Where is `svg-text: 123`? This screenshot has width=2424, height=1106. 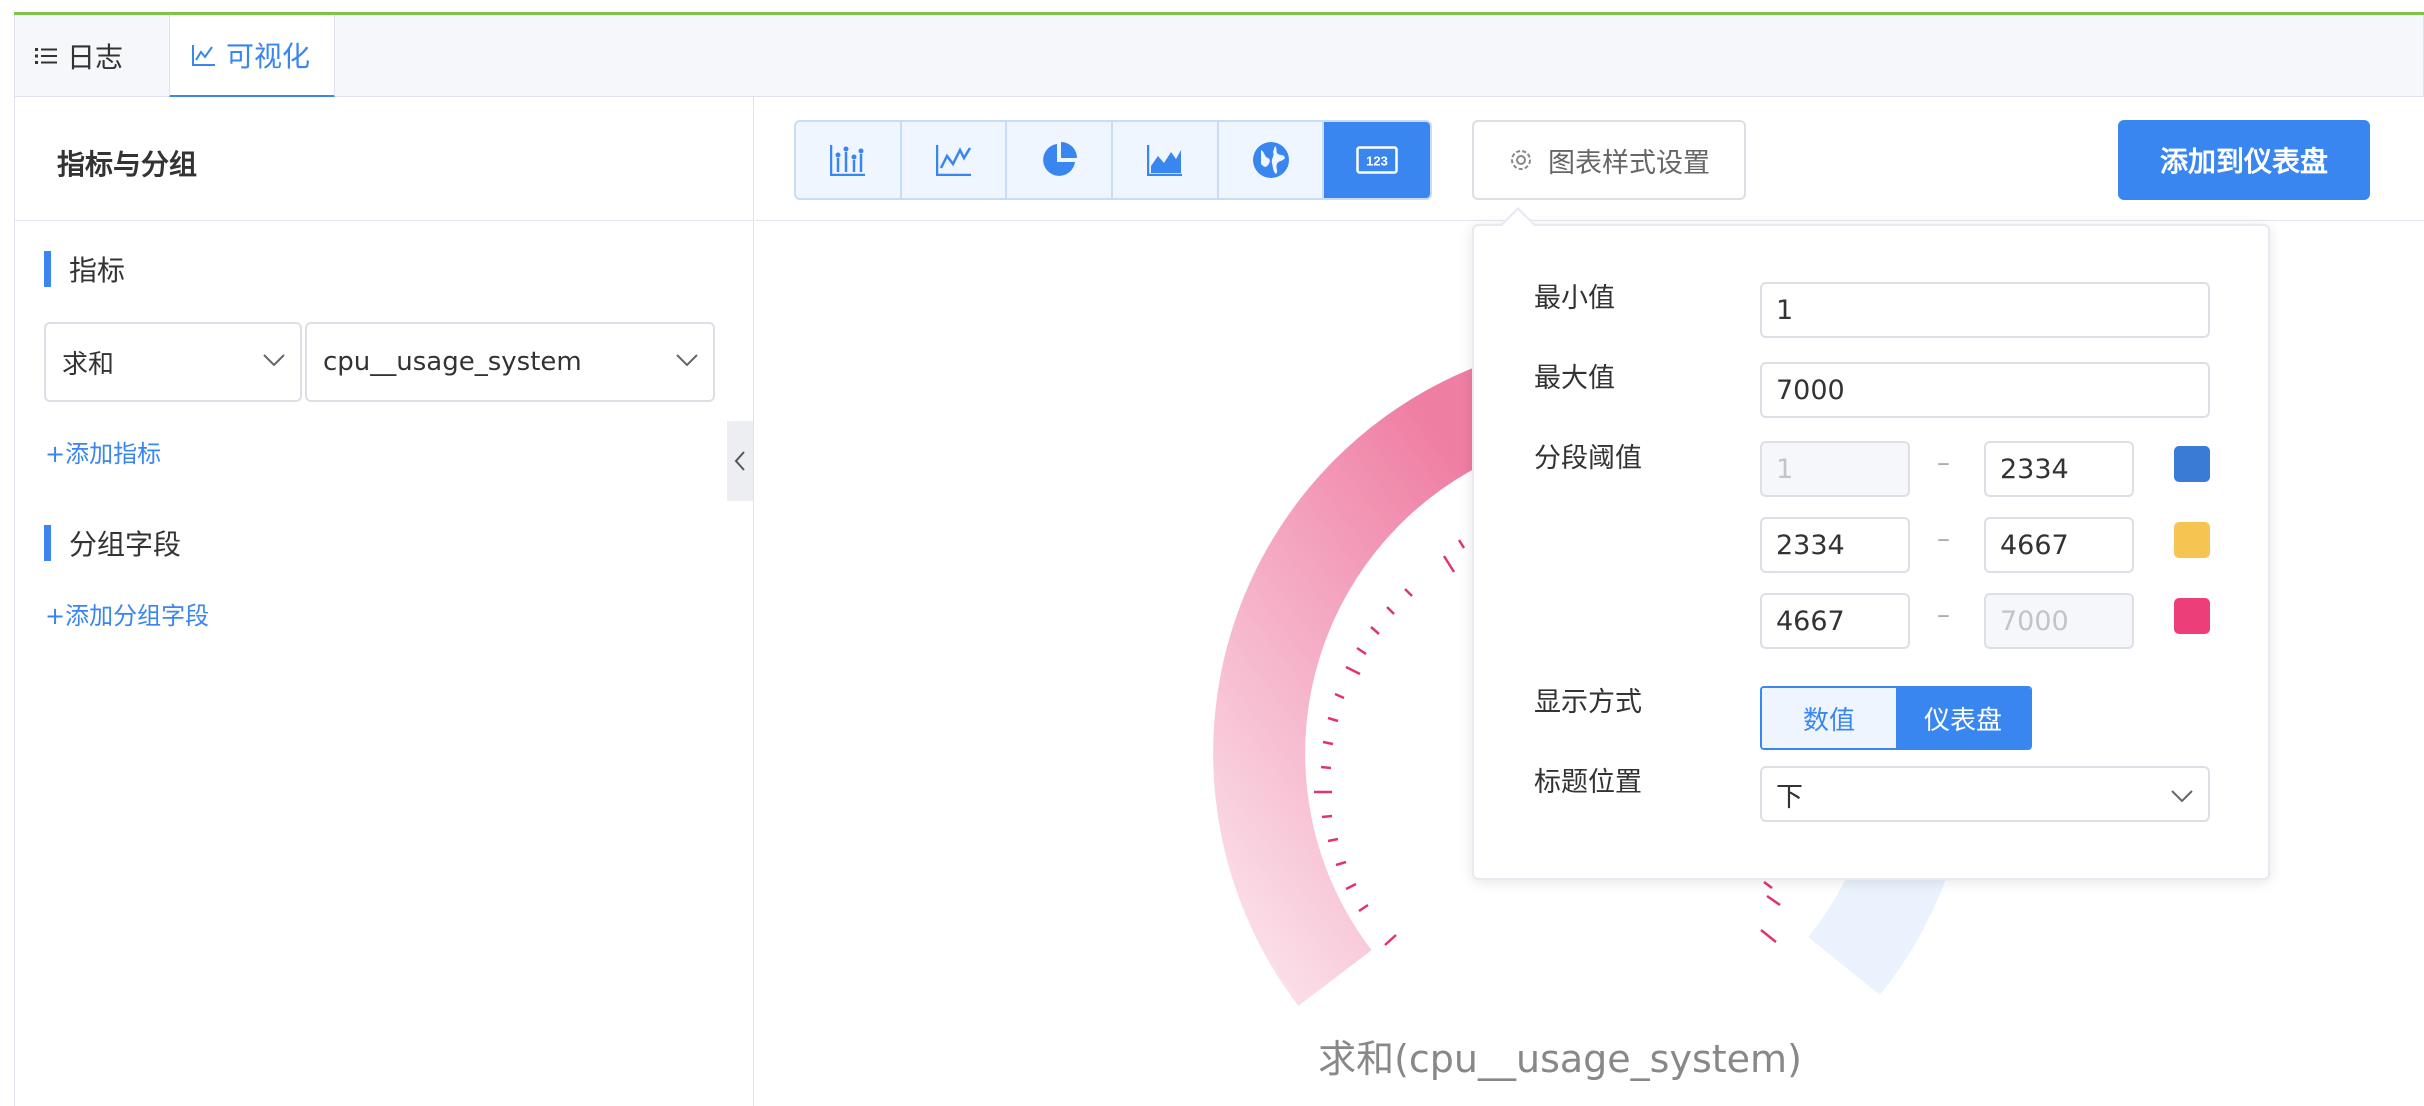
svg-text: 123 is located at coordinates (1377, 161).